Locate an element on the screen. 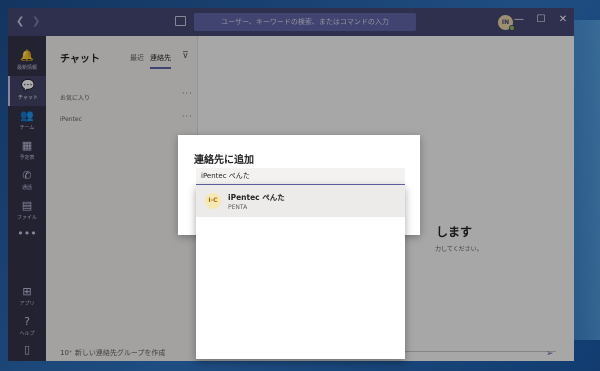 The height and width of the screenshot is (371, 600). result-name: iPentec ぺんた is located at coordinates (256, 197).